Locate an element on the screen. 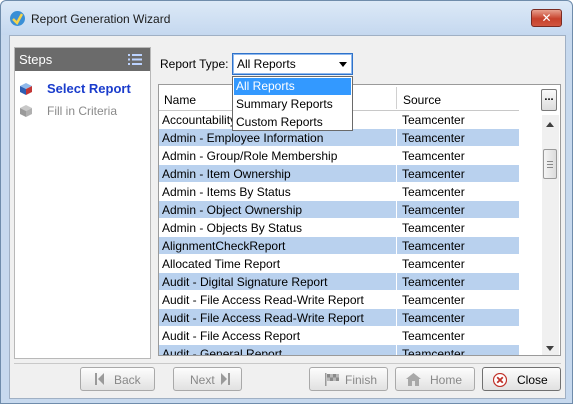 Image resolution: width=573 pixels, height=404 pixels. step-label: Fill in Criteria is located at coordinates (82, 111).